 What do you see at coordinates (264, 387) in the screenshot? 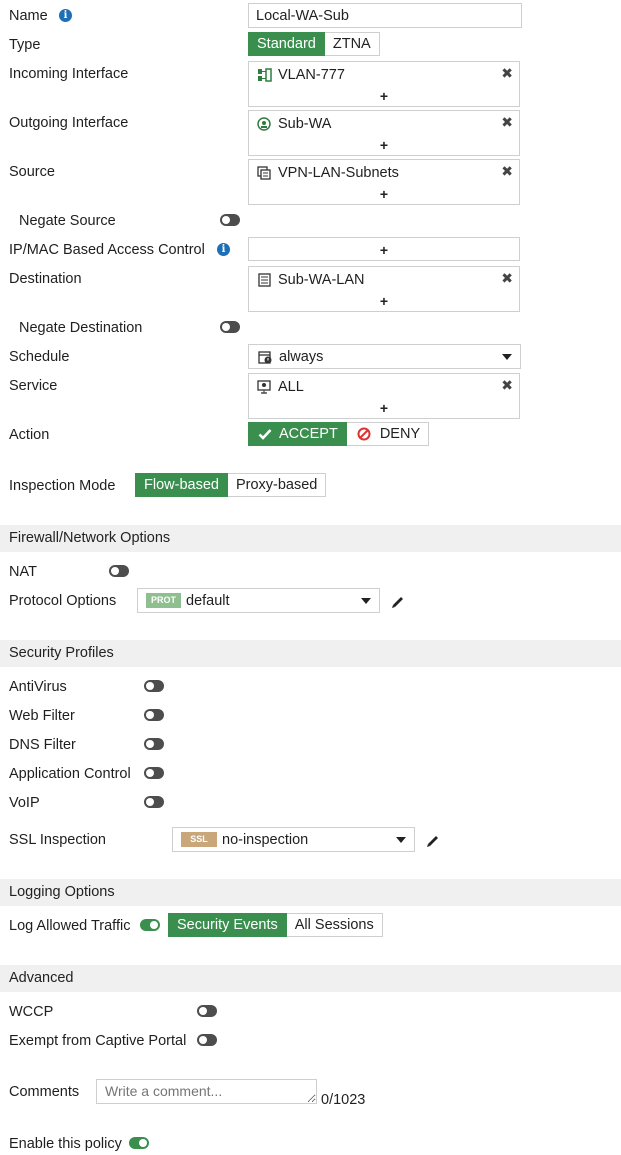
I see `service-icon` at bounding box center [264, 387].